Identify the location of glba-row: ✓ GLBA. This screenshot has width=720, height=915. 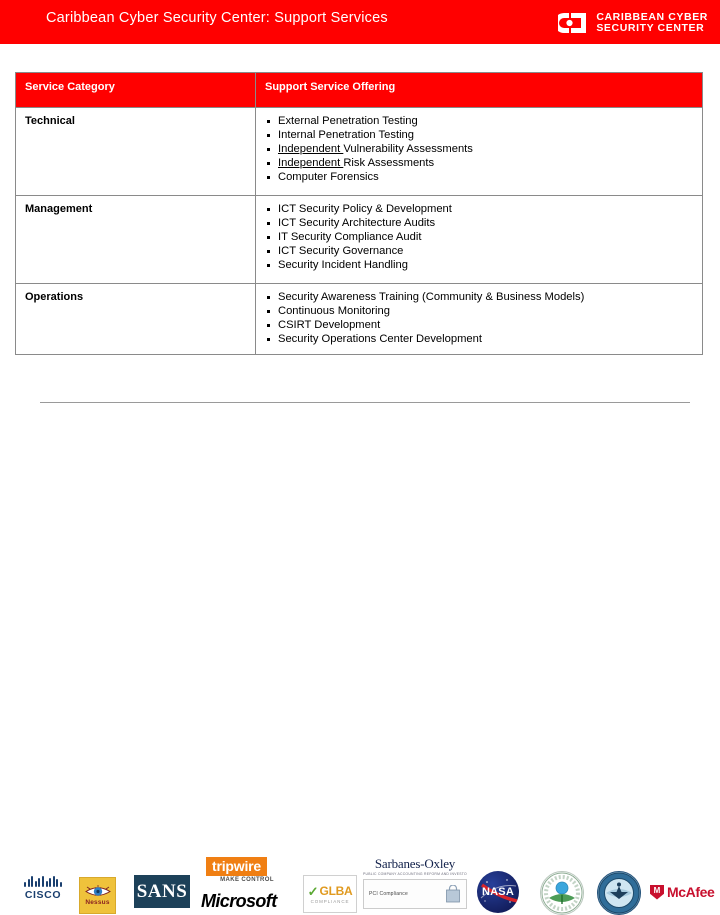
(330, 891).